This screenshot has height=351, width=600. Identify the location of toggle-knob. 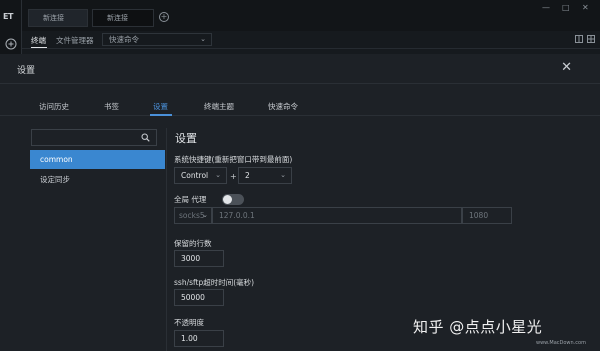
(227, 199).